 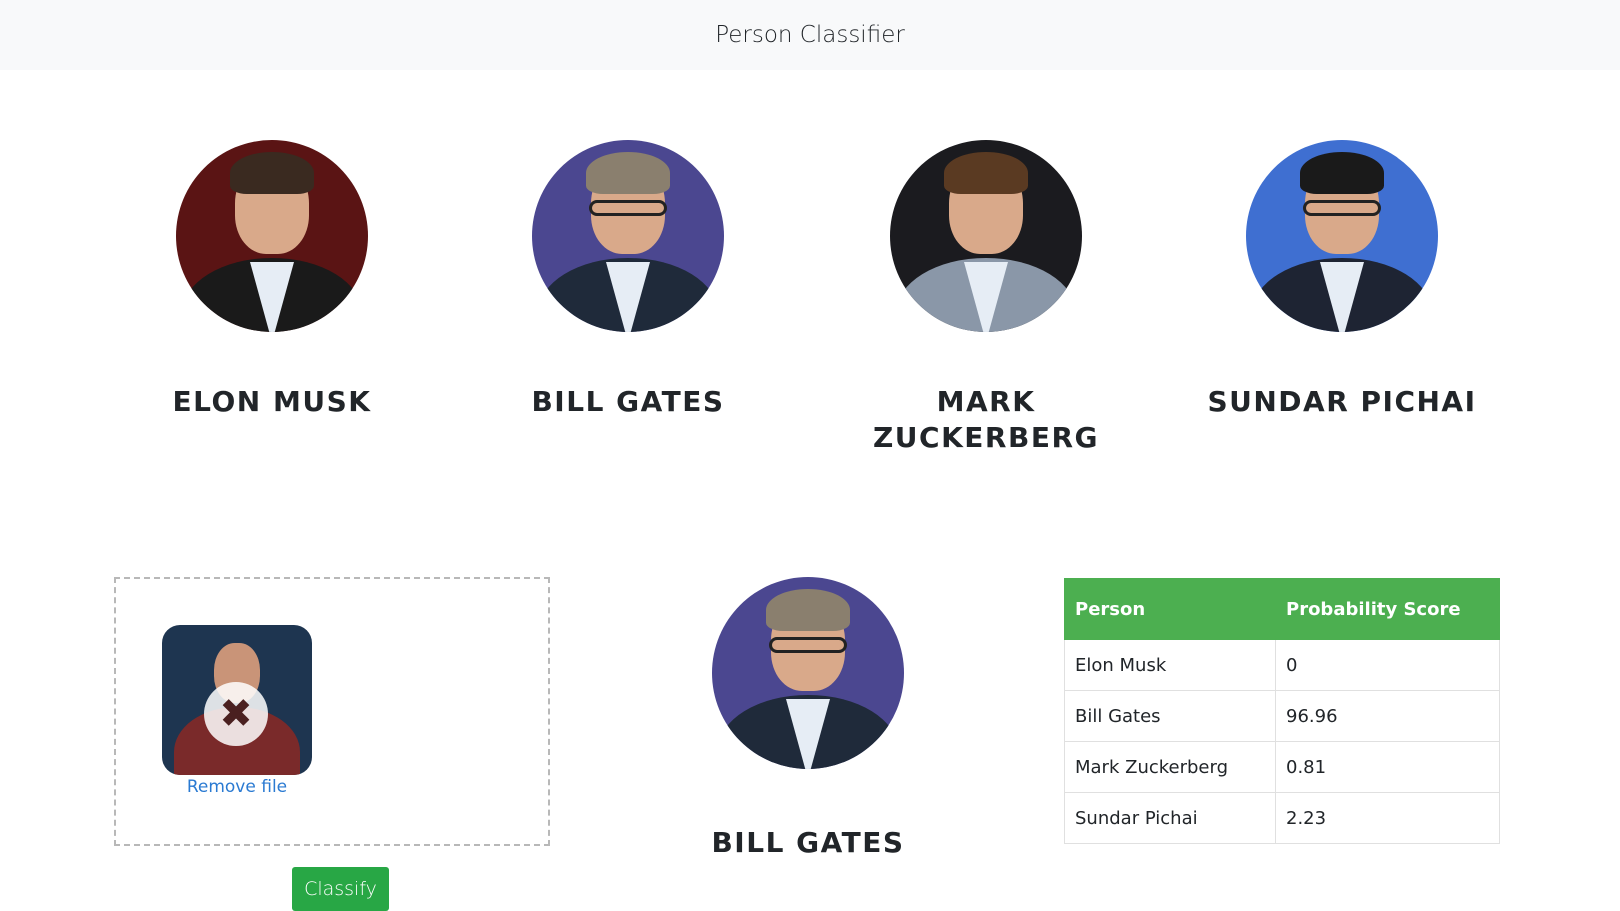 I want to click on table-row: Elon Musk 0, so click(x=1282, y=665).